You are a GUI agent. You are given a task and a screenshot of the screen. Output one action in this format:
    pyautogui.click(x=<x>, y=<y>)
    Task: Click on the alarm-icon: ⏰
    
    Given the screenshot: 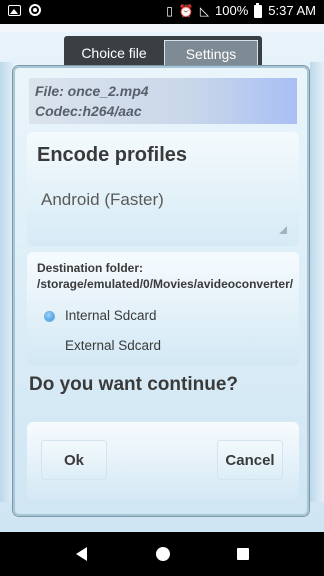 What is the action you would take?
    pyautogui.click(x=186, y=11)
    